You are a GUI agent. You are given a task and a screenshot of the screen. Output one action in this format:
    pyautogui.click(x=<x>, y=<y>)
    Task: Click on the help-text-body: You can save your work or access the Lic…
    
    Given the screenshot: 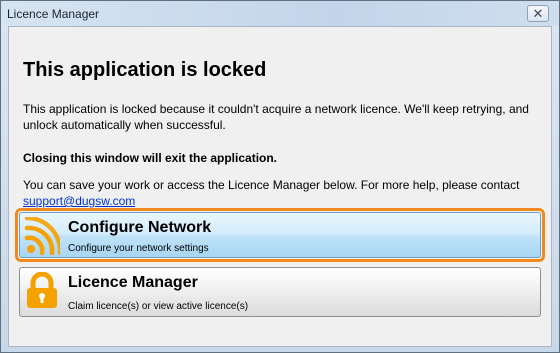 What is the action you would take?
    pyautogui.click(x=271, y=185)
    